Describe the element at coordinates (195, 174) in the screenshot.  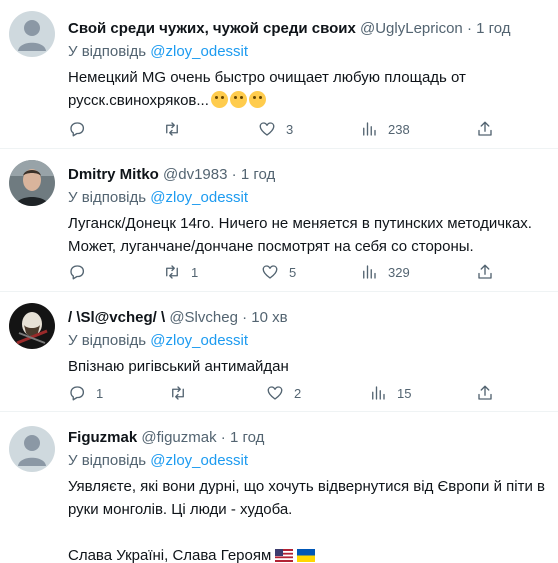
I see `user-handle: @dv1983` at that location.